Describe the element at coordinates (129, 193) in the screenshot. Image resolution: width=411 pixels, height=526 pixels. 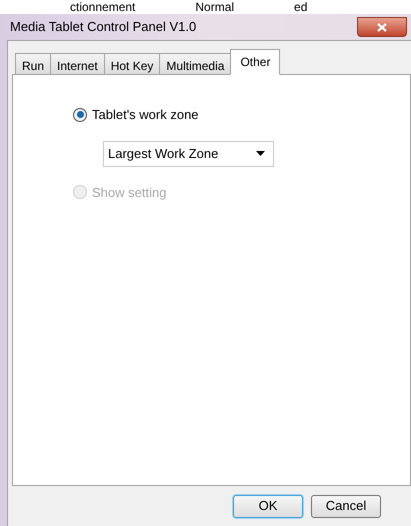
I see `radio-label: Show setting` at that location.